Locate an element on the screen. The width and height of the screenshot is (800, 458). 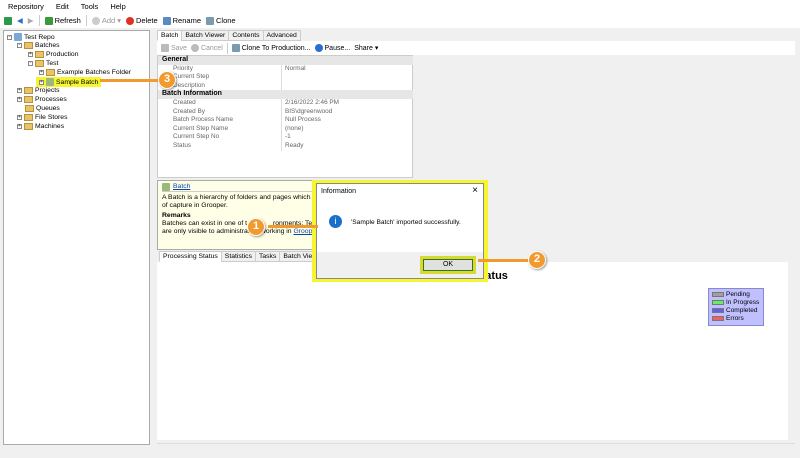
property-row: Status Ready is located at coordinates (285, 146).